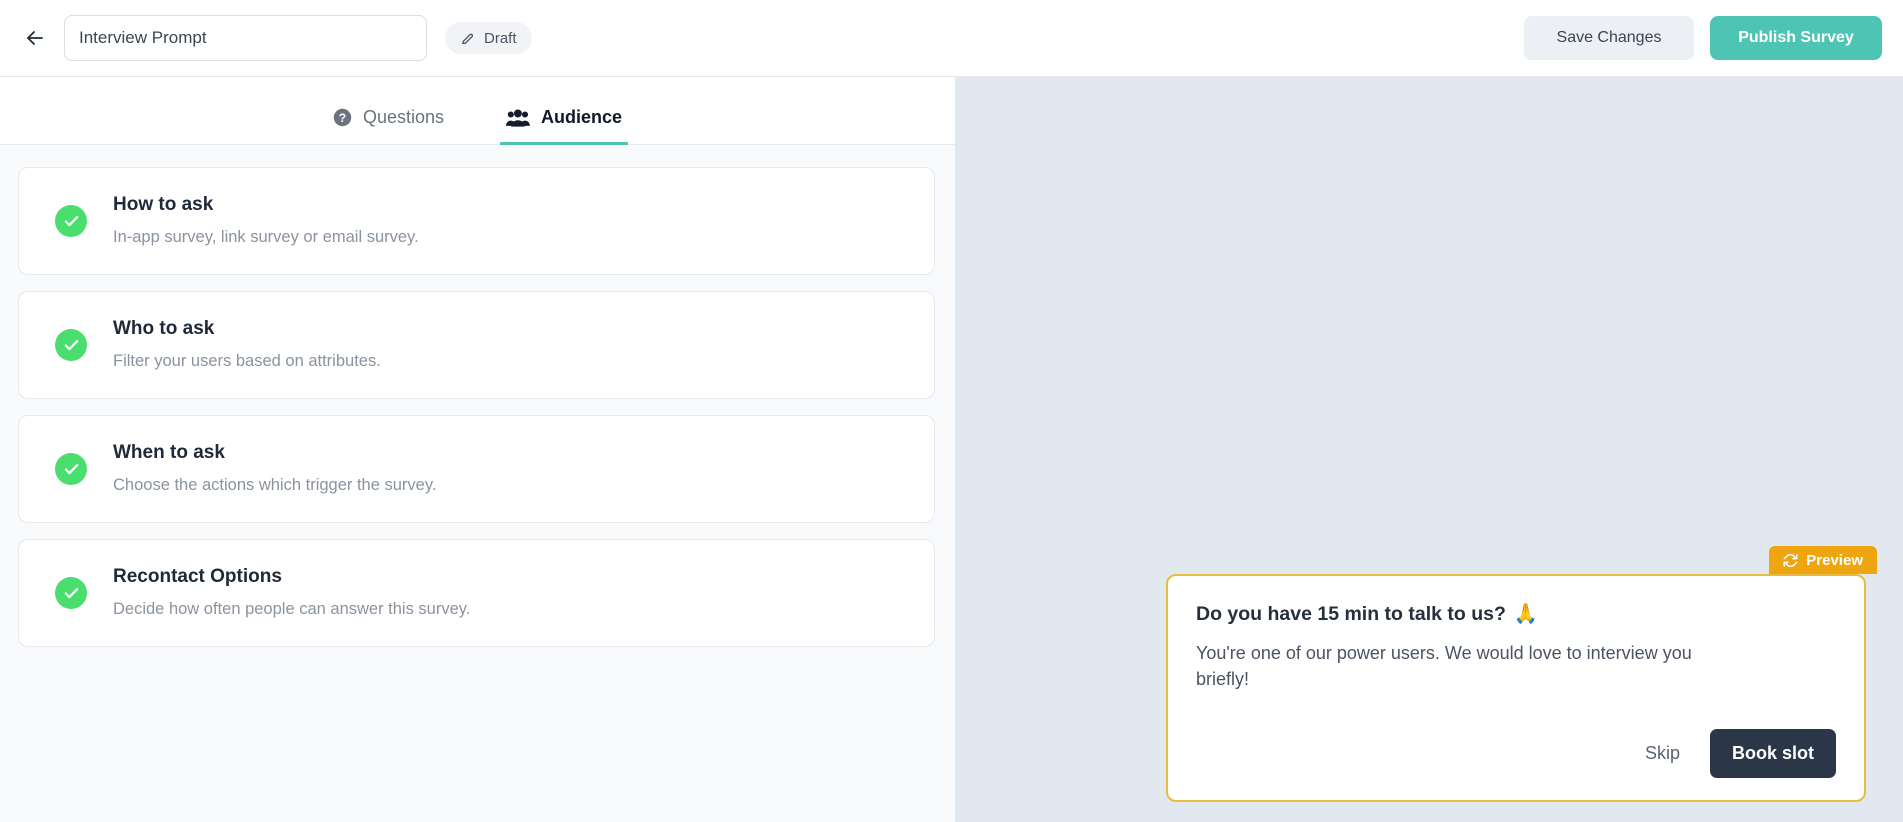 This screenshot has height=822, width=1903. Describe the element at coordinates (1609, 38) in the screenshot. I see `save-changes-button: Save Changes` at that location.